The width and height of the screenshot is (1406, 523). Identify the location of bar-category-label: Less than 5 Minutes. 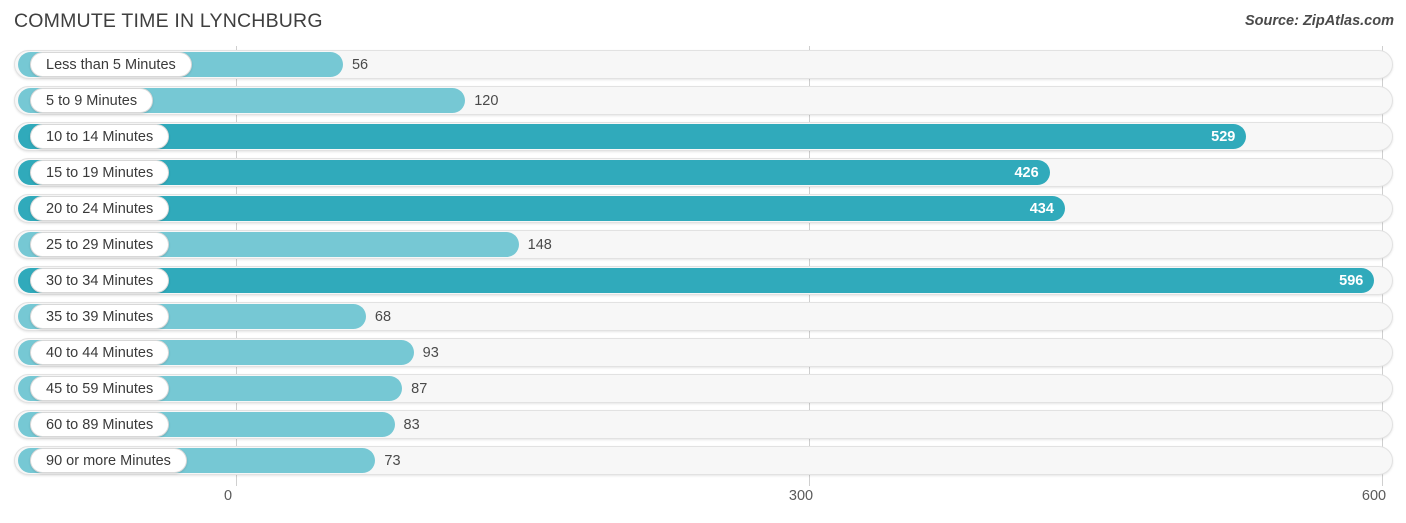
(111, 64).